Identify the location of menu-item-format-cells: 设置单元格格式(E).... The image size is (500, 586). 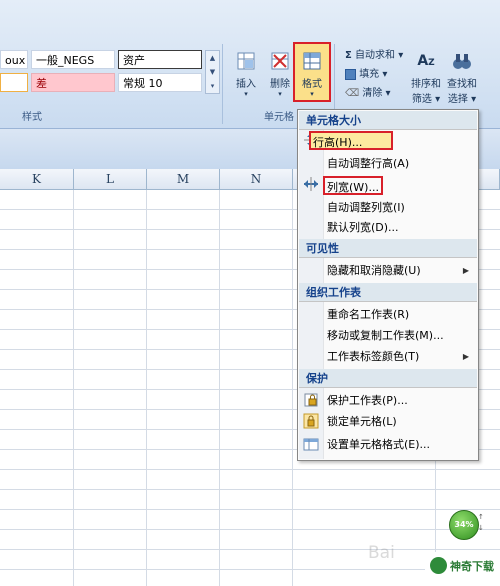
(400, 444).